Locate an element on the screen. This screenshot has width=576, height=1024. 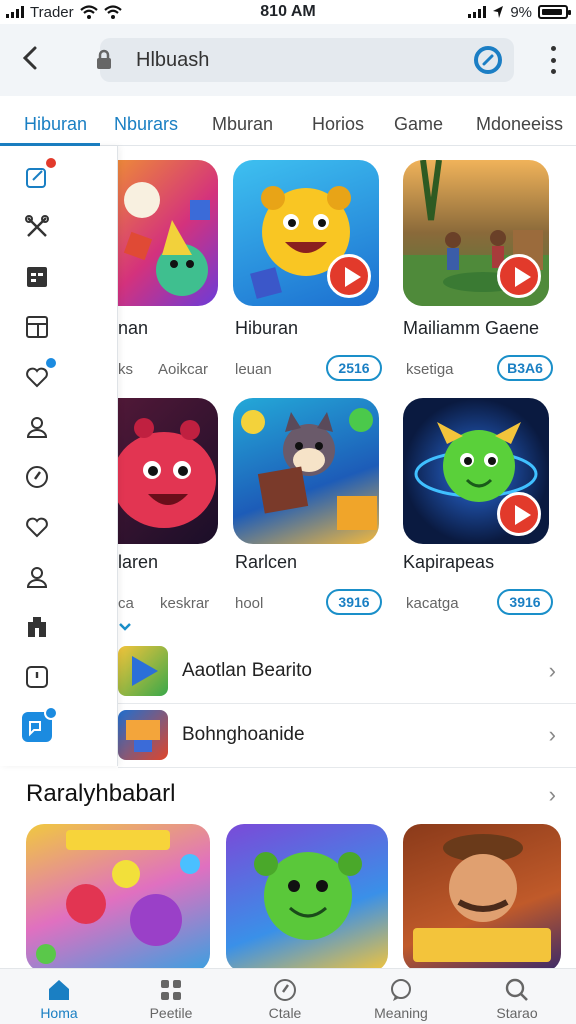
nav-ctale: Ctale is located at coordinates (285, 998).